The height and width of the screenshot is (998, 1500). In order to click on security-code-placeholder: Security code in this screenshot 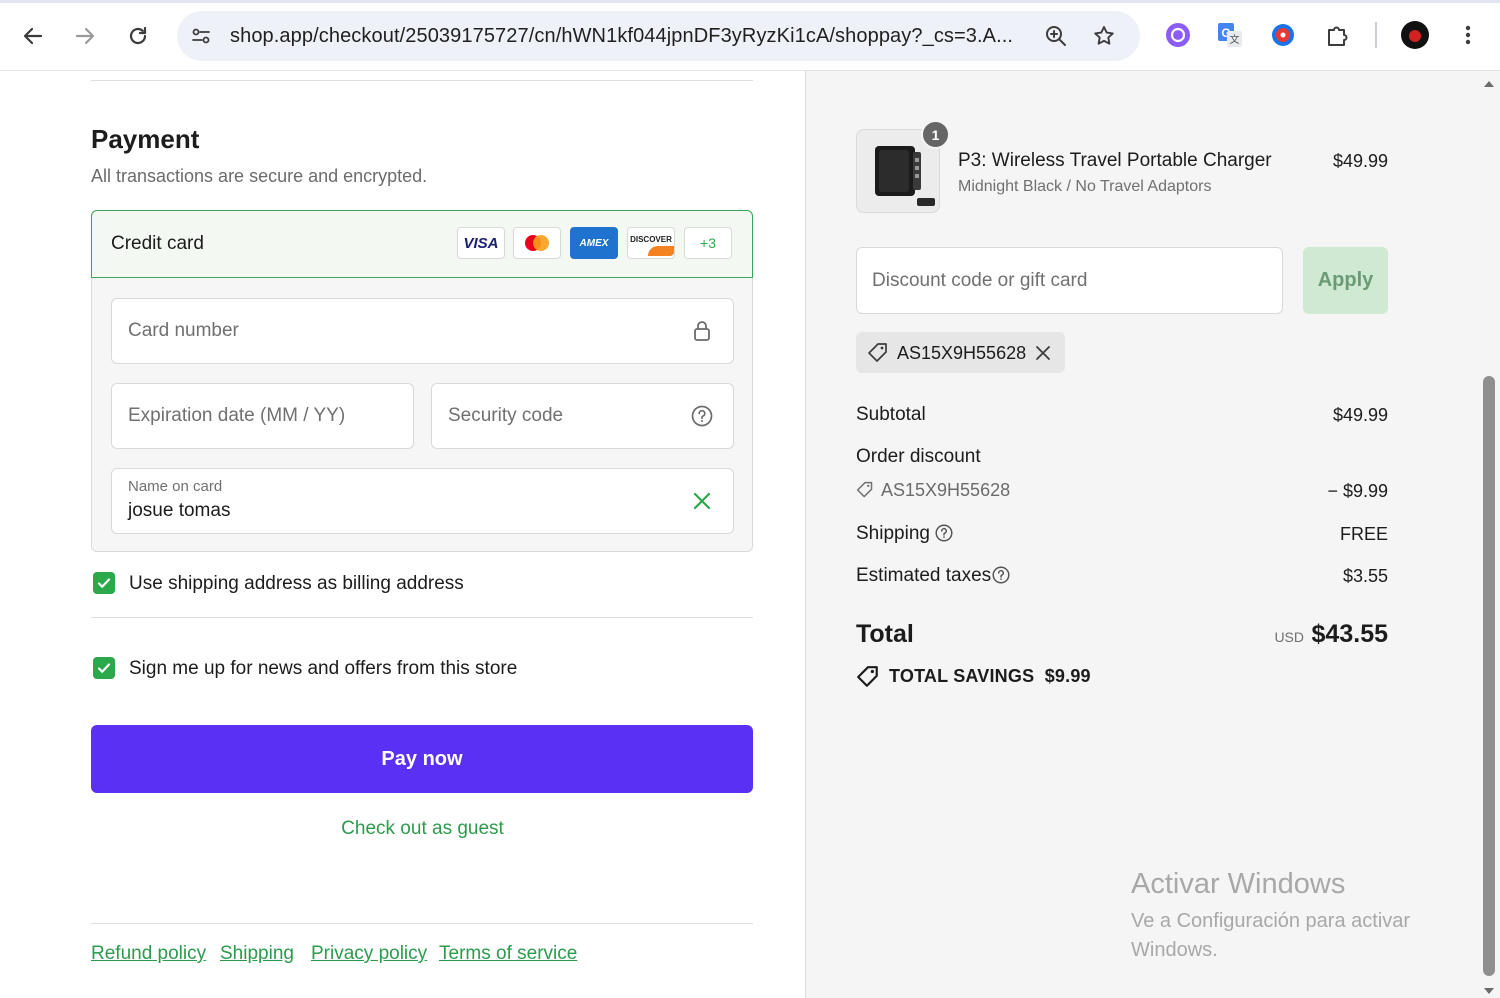, I will do `click(506, 415)`.